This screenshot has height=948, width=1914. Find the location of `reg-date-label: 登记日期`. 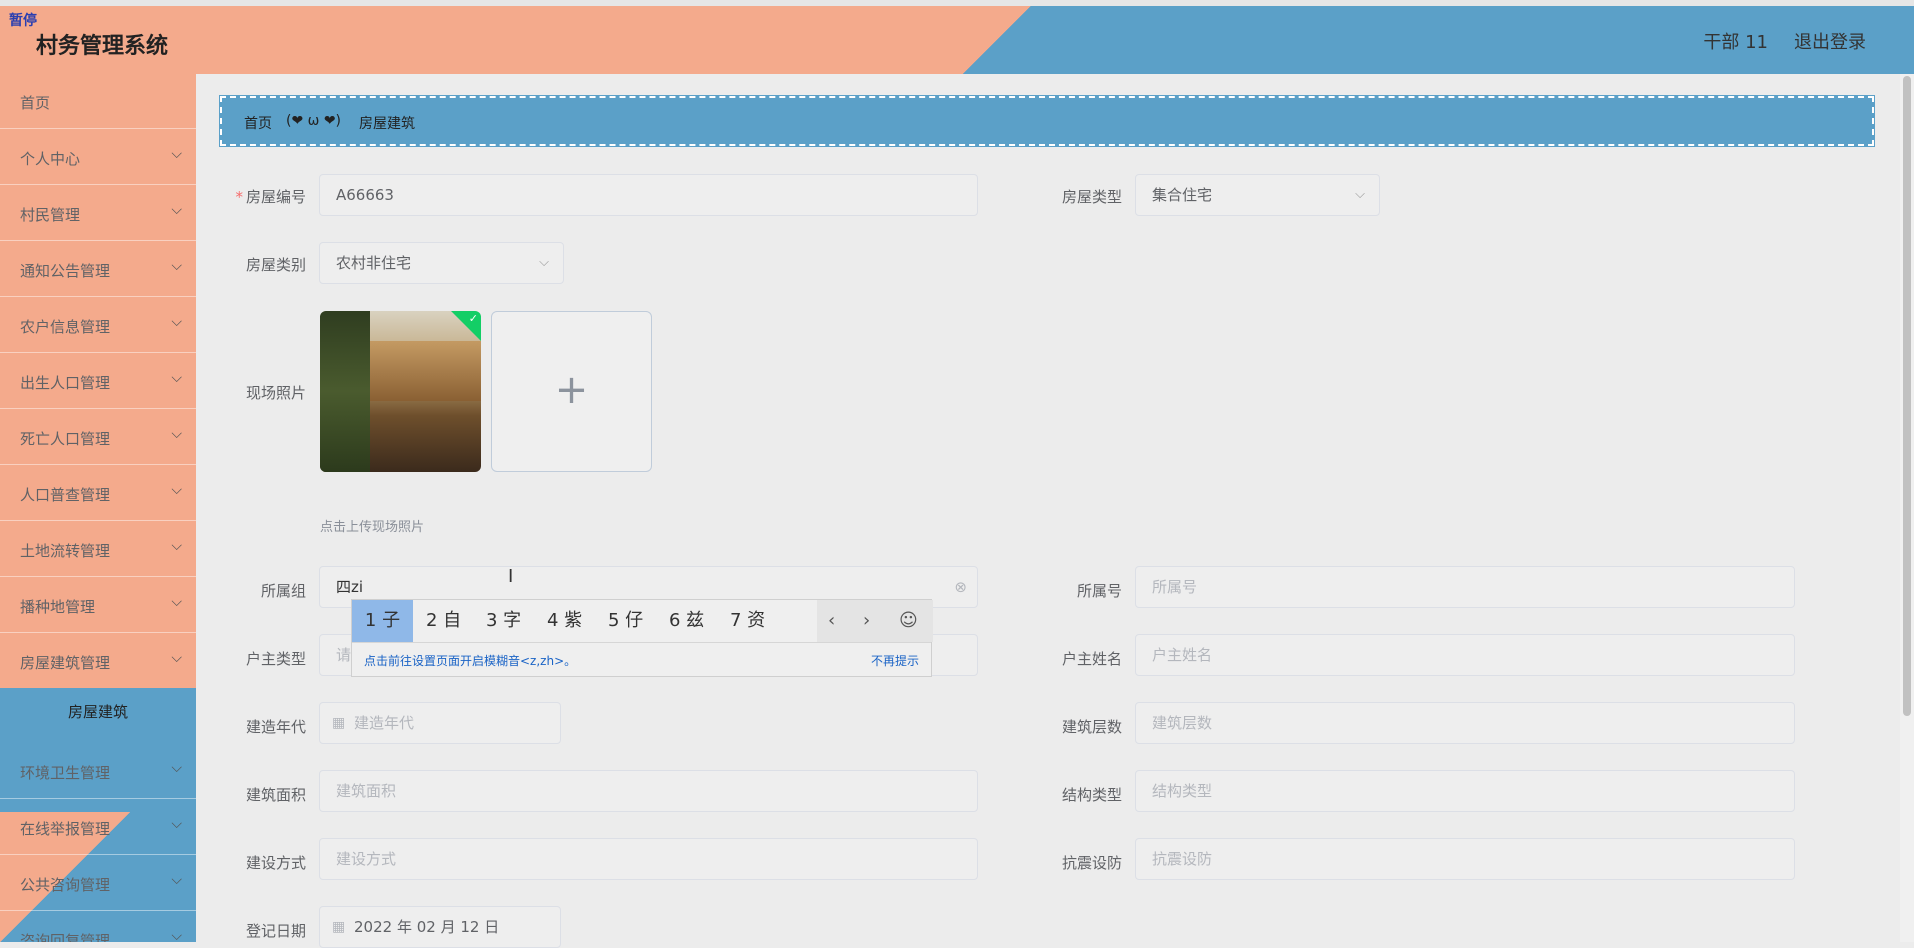

reg-date-label: 登记日期 is located at coordinates (275, 931).